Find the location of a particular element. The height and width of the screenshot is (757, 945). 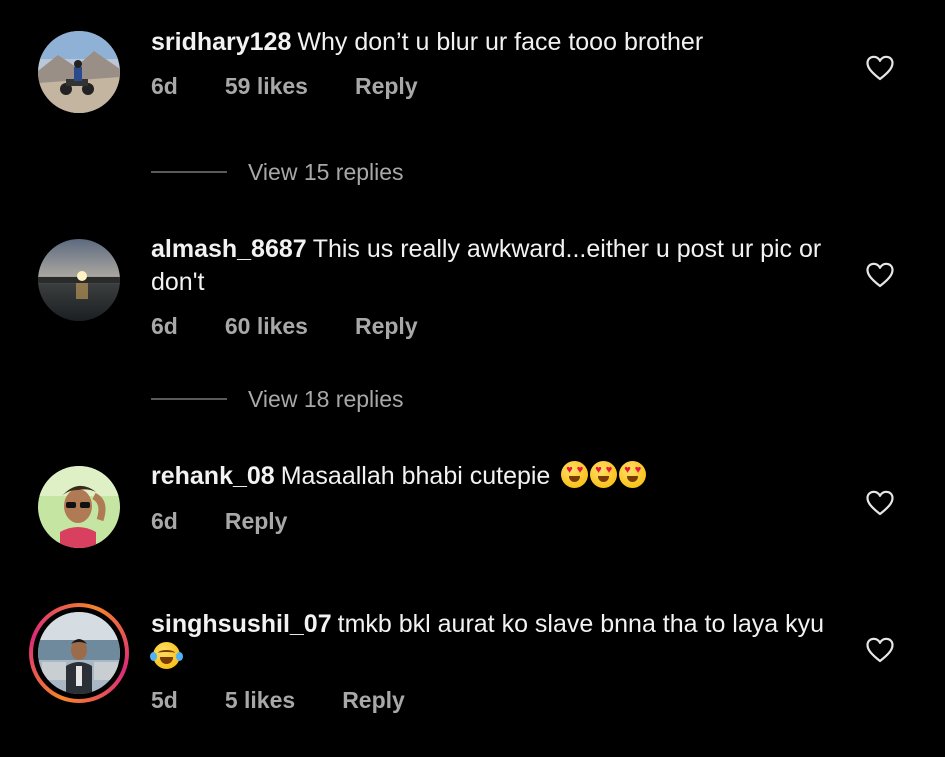

story-ring-avatar is located at coordinates (79, 653).